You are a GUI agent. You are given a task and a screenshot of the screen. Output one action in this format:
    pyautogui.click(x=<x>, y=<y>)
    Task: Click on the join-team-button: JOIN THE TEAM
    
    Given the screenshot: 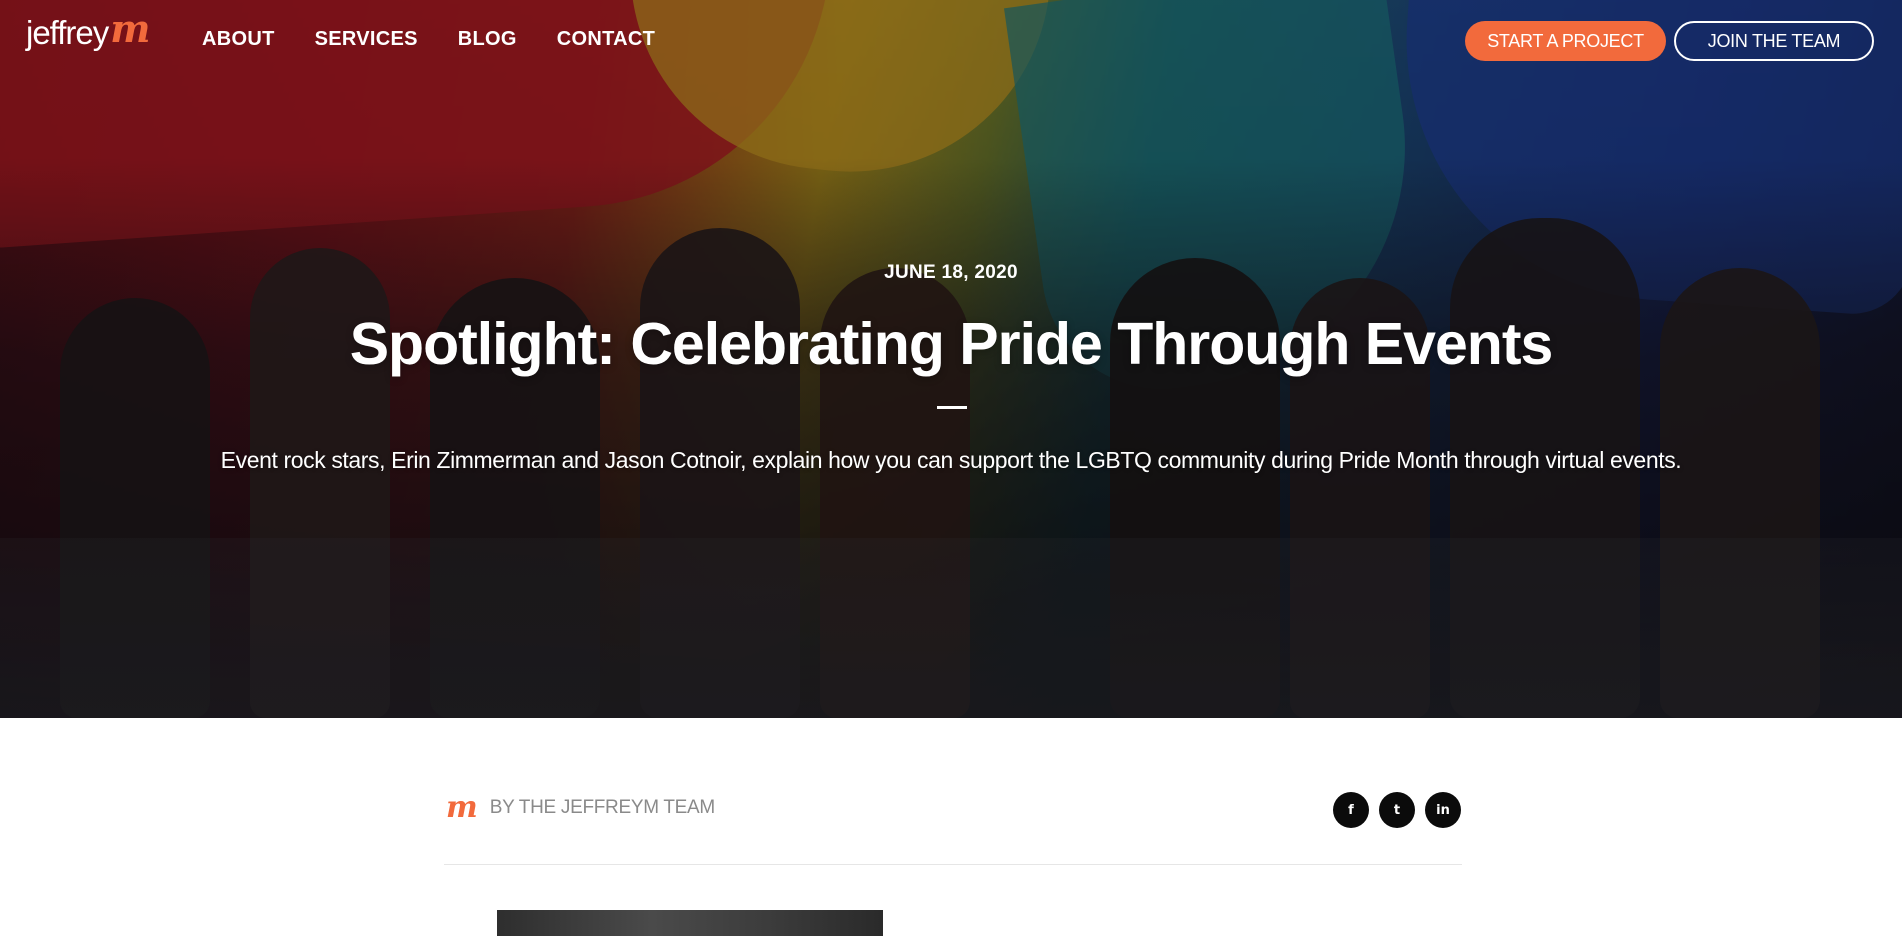 What is the action you would take?
    pyautogui.click(x=1774, y=41)
    